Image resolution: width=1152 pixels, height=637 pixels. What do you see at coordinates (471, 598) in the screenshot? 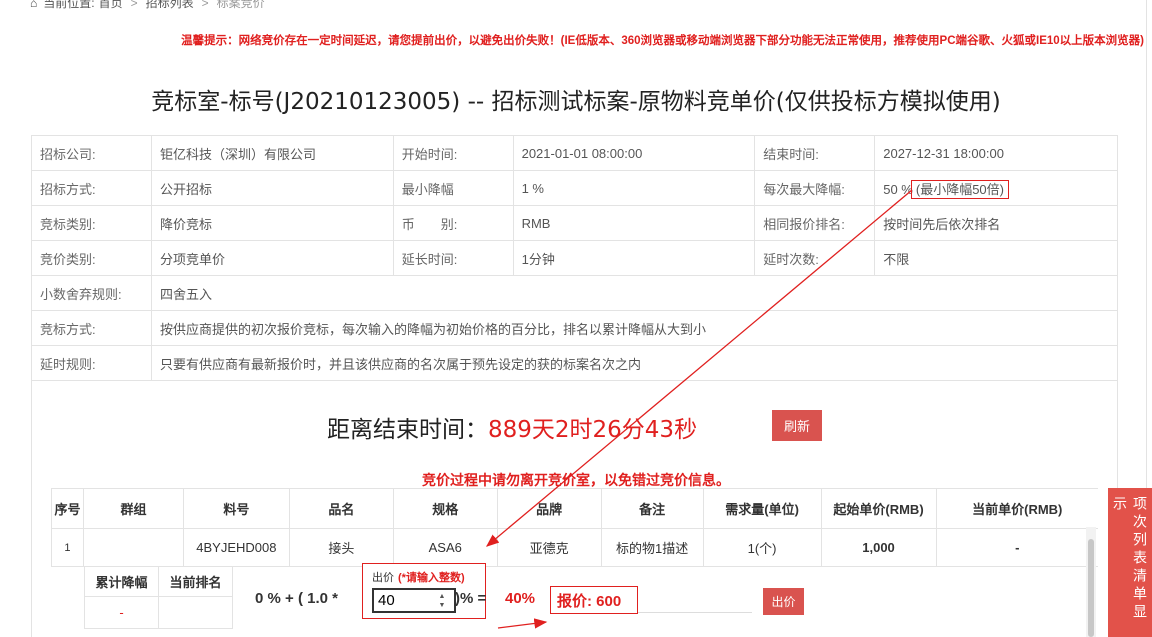
I see `formula-suffix: )% =` at bounding box center [471, 598].